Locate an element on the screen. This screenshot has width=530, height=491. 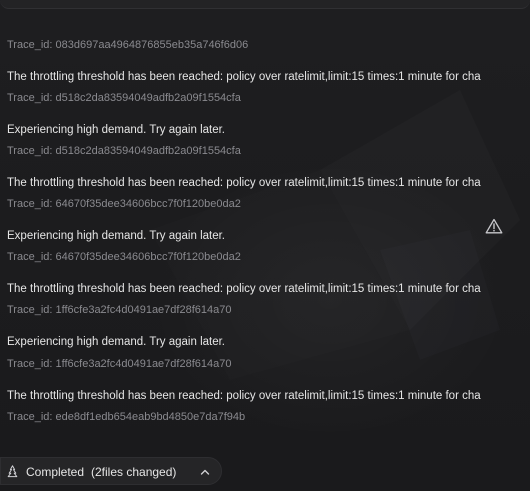
completion-status-bar: Completed (2files changed) is located at coordinates (111, 471).